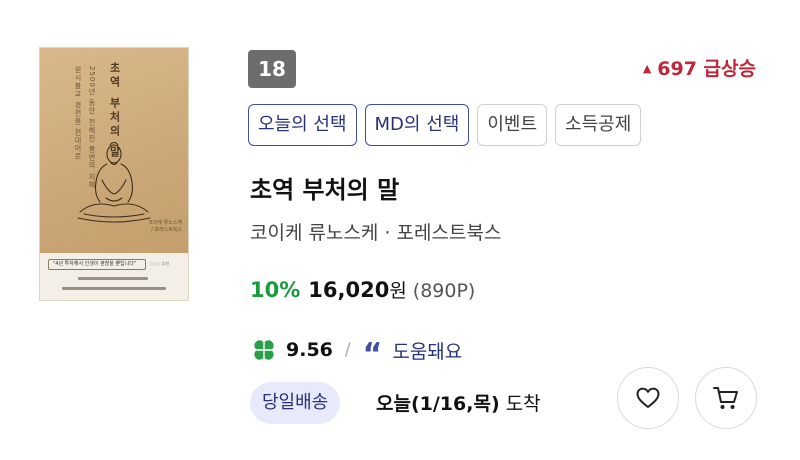  What do you see at coordinates (309, 350) in the screenshot?
I see `rating-score: 9.56` at bounding box center [309, 350].